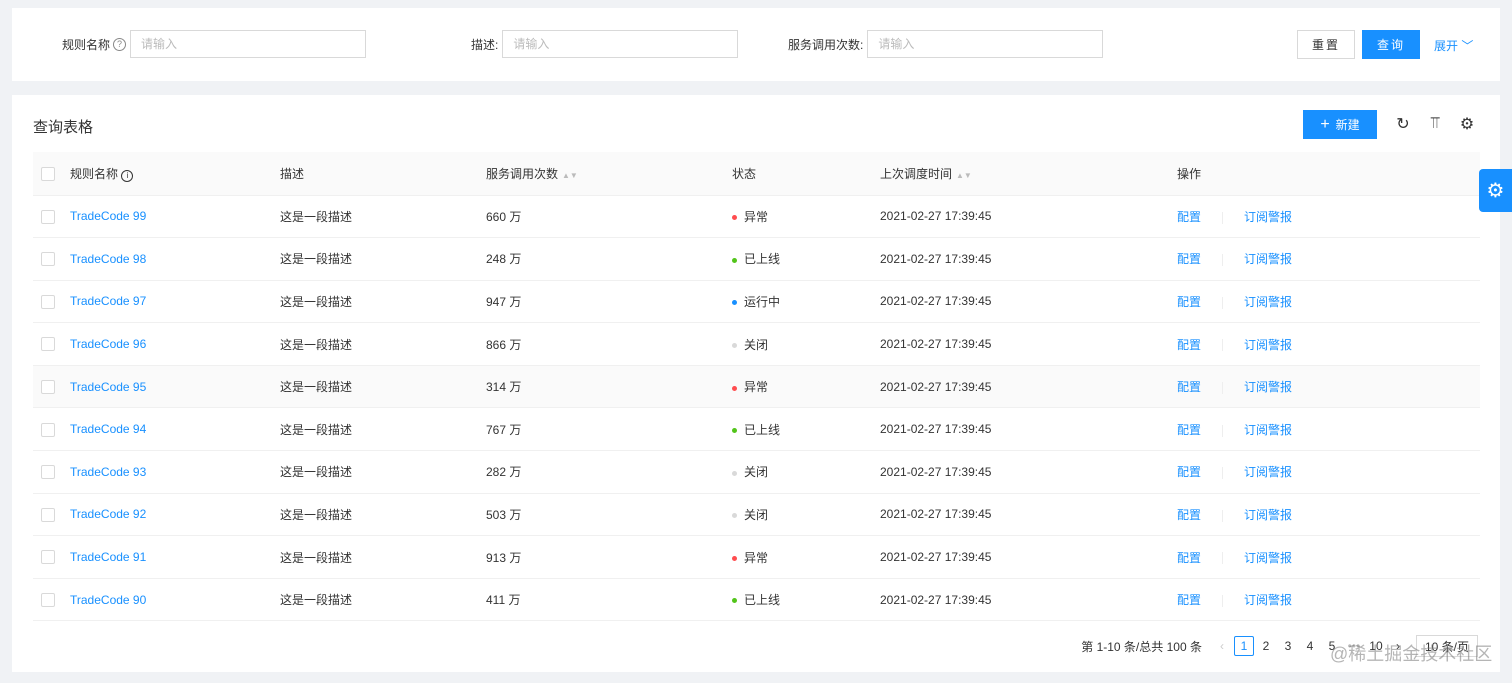  I want to click on gear-icon: ⚙, so click(1495, 191).